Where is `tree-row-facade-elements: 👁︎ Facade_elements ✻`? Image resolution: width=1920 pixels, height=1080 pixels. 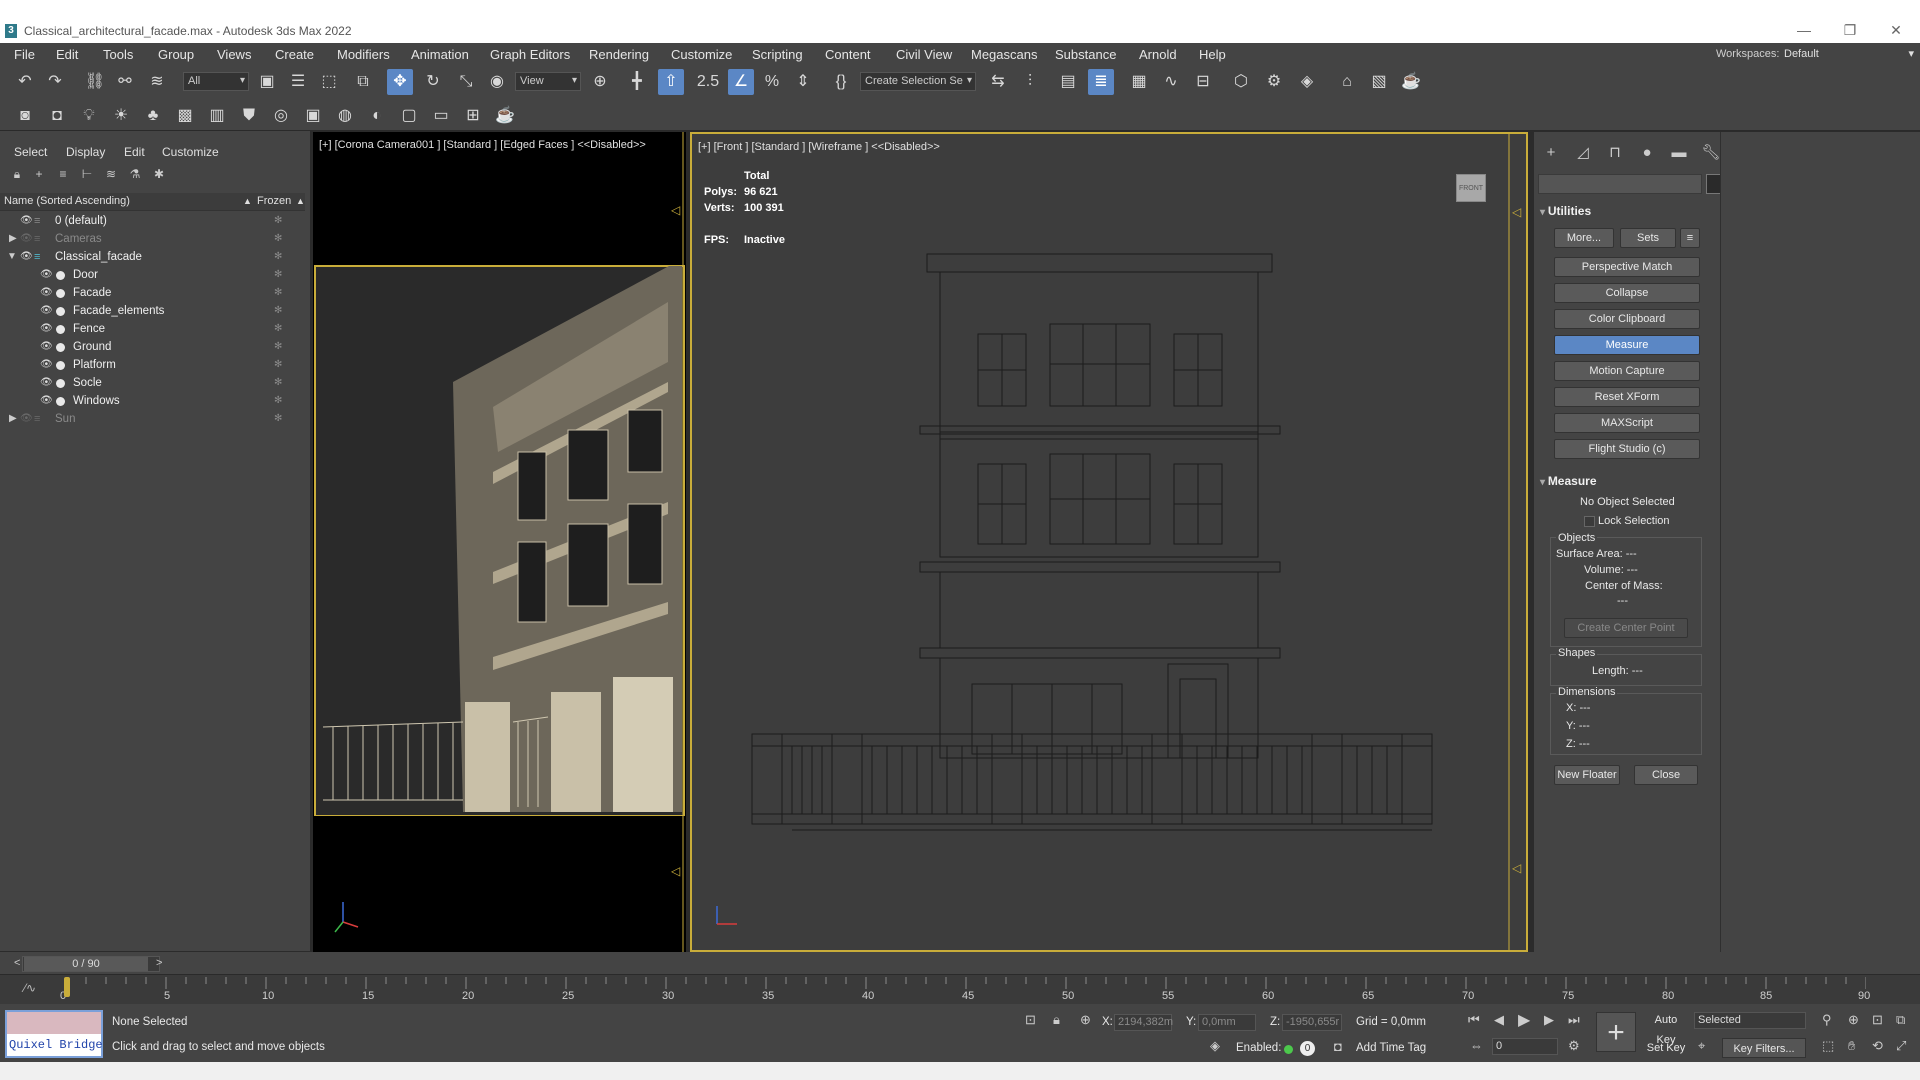
tree-row-facade-elements: 👁︎ Facade_elements ✻ is located at coordinates (152, 312).